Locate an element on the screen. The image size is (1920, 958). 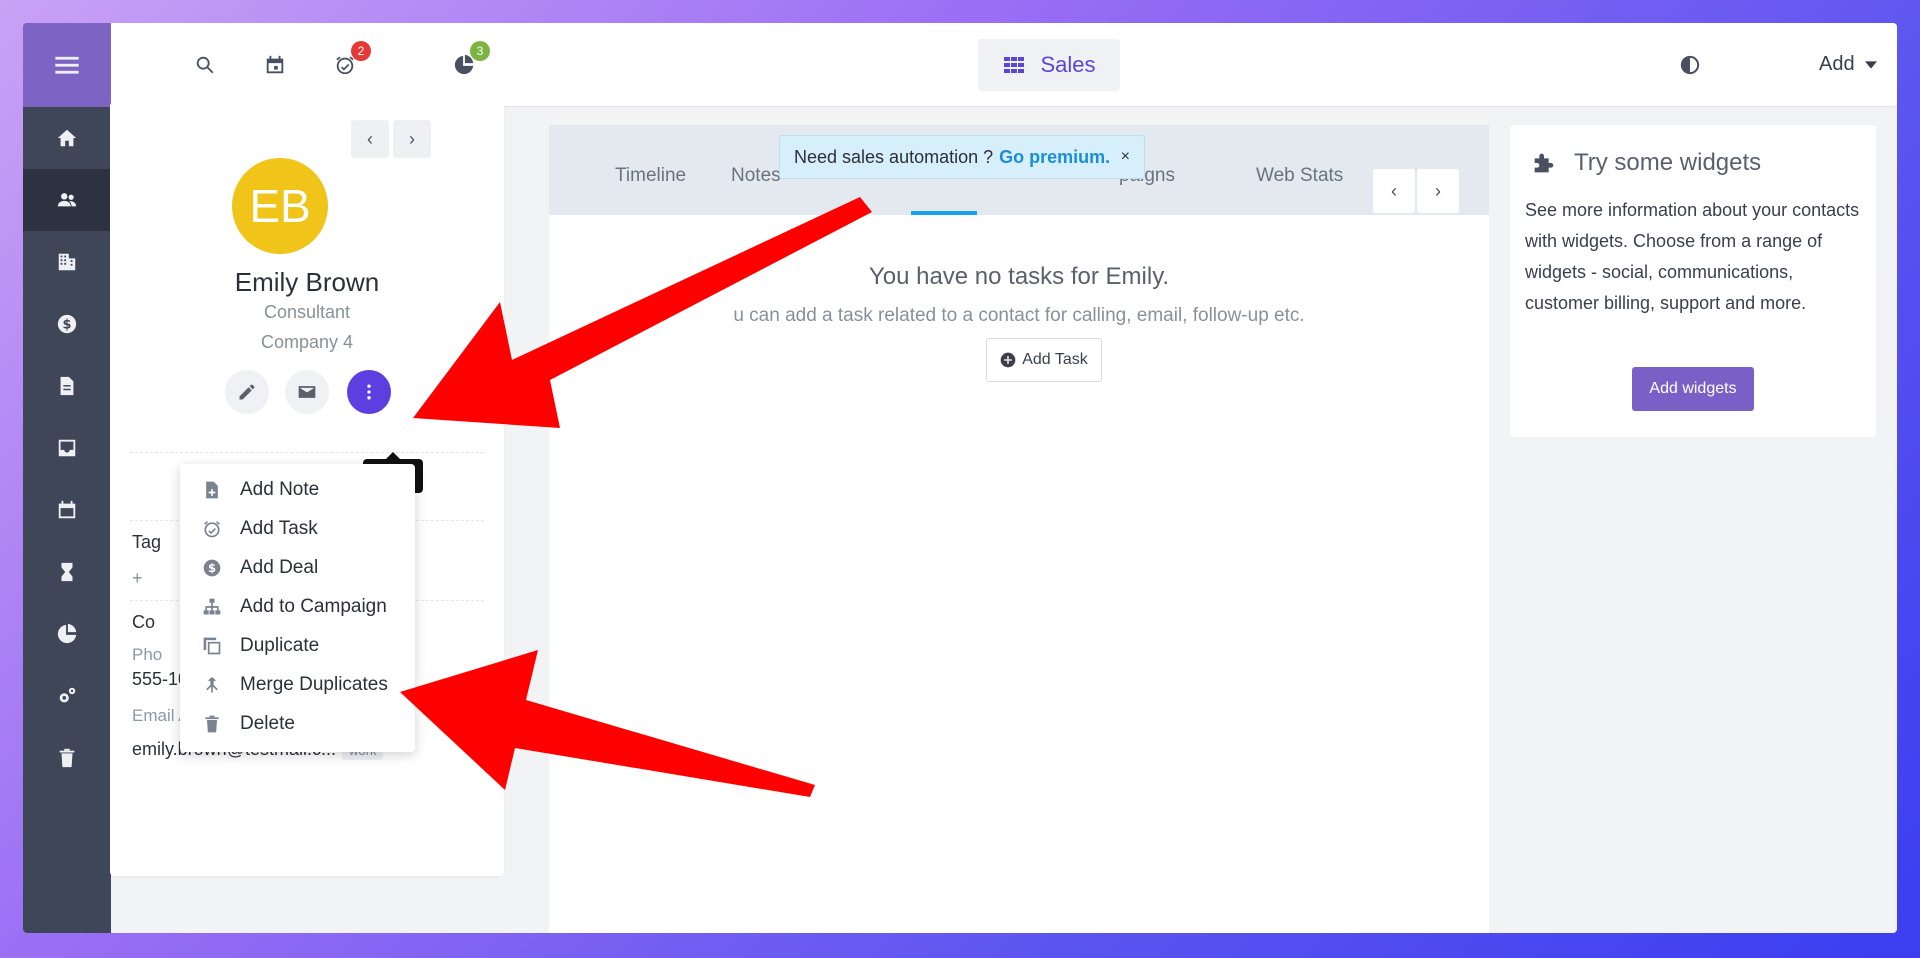
sidebar-item-calendar is located at coordinates (67, 510).